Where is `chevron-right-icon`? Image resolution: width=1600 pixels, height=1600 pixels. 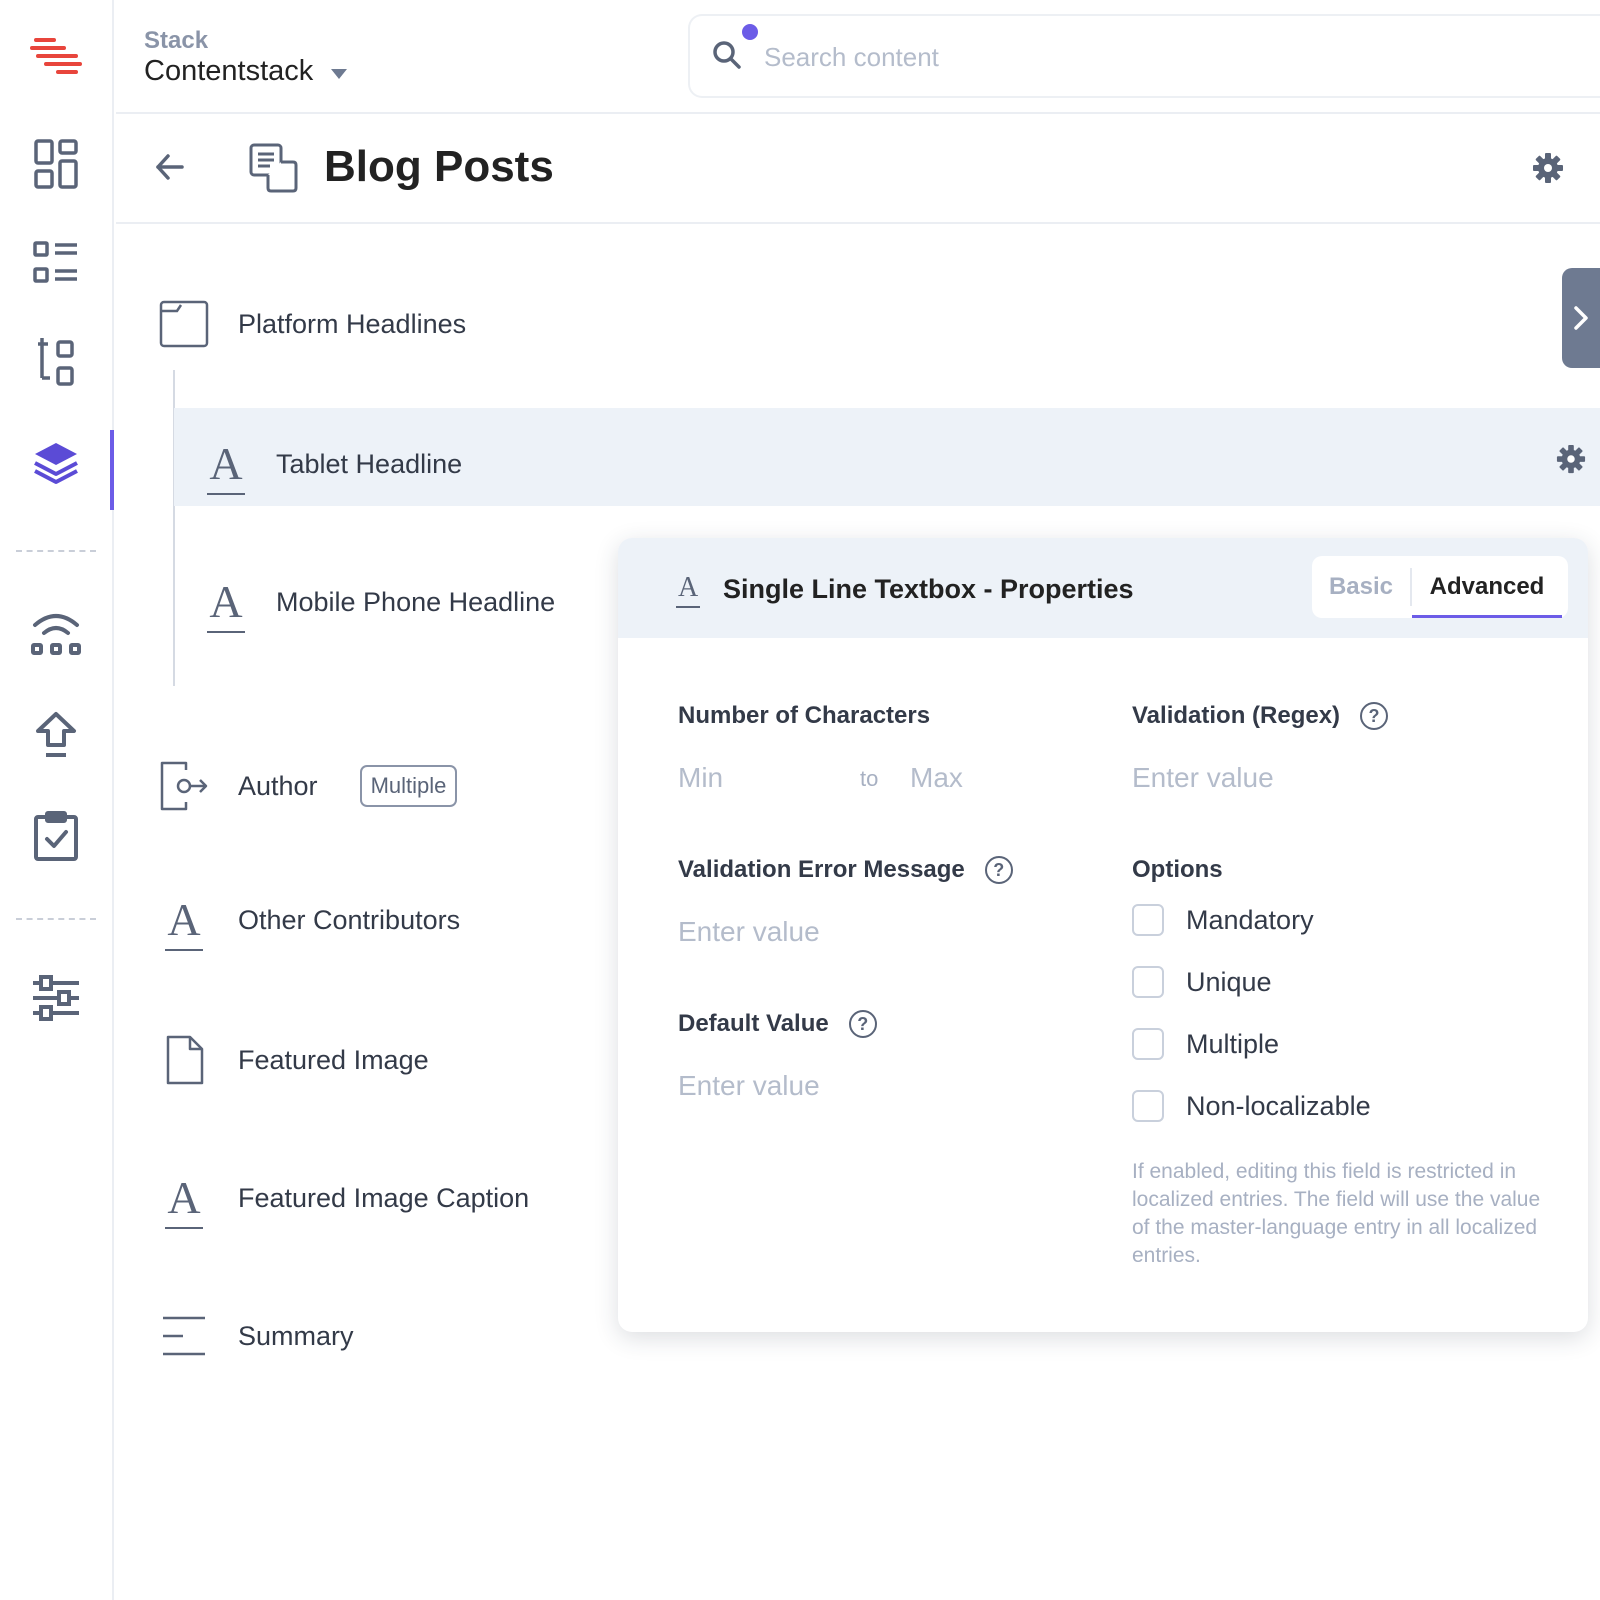 chevron-right-icon is located at coordinates (1581, 318).